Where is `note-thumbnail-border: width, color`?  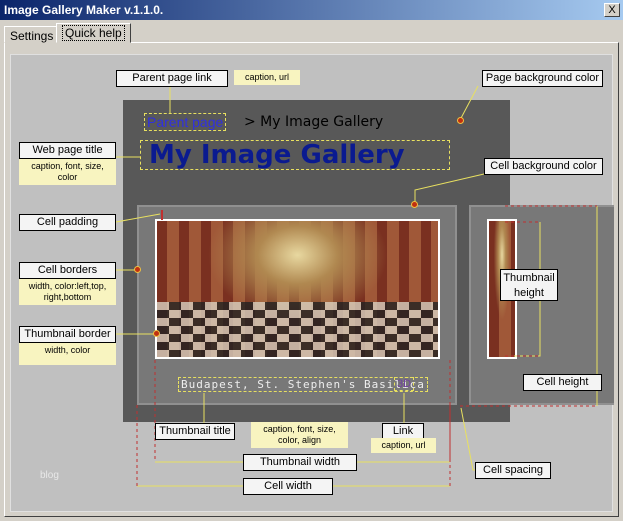 note-thumbnail-border: width, color is located at coordinates (67, 354).